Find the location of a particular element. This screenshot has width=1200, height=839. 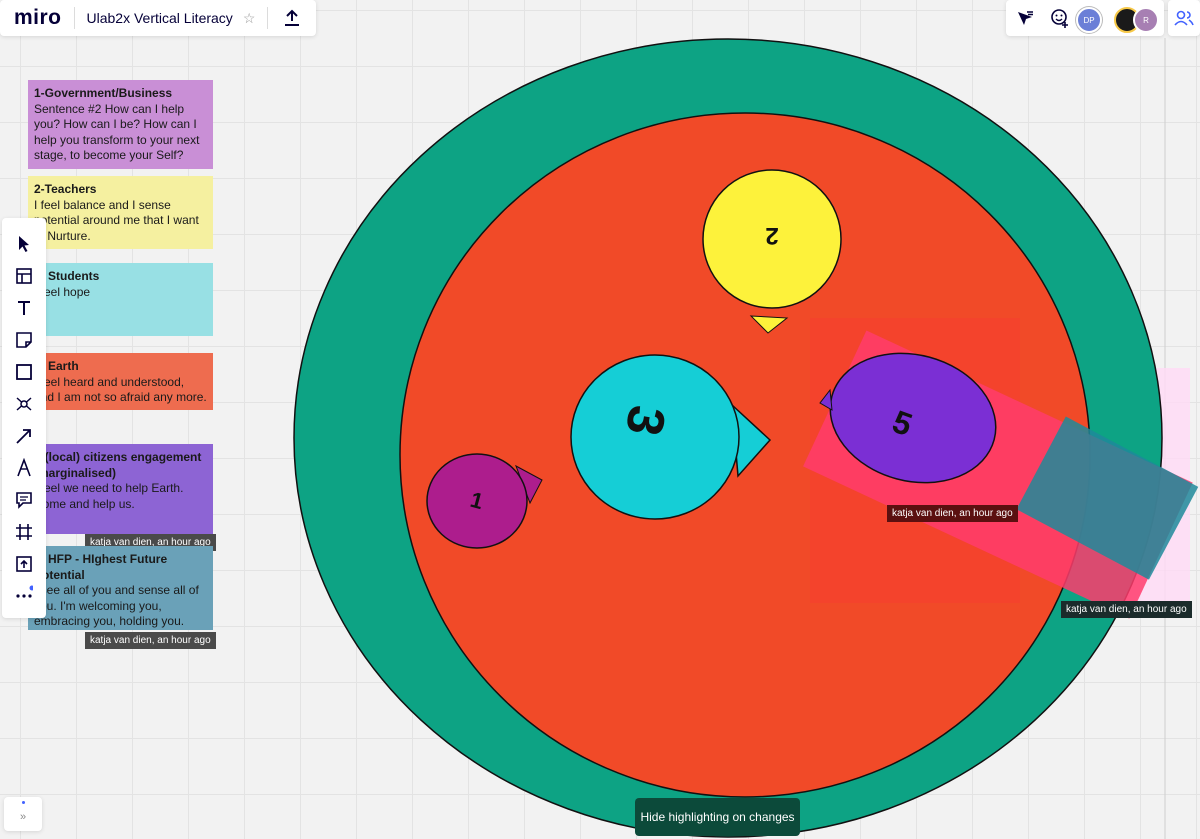

star-icon: ☆ is located at coordinates (249, 18).